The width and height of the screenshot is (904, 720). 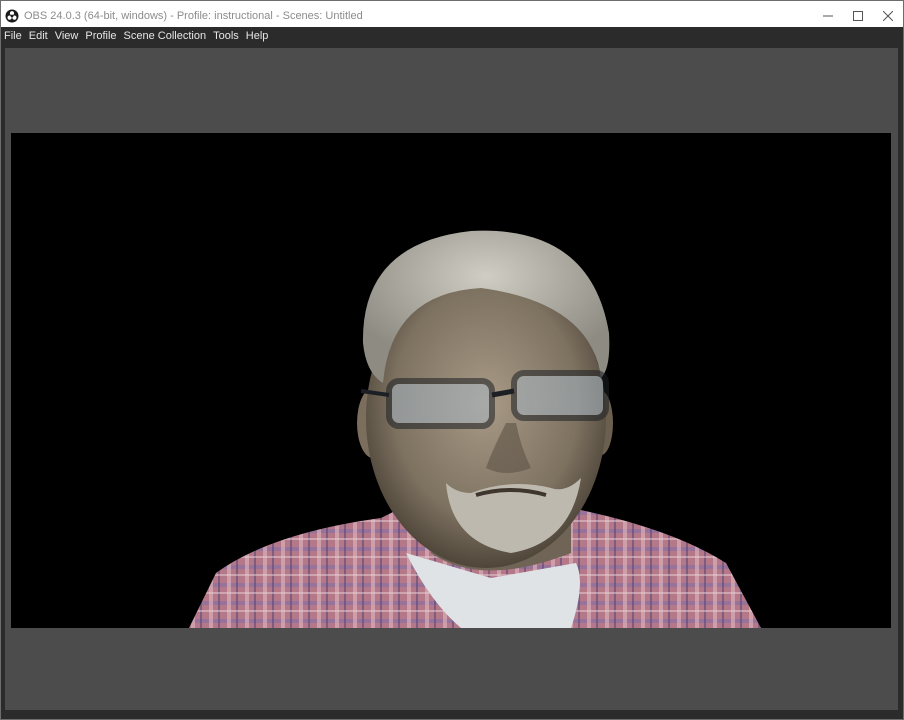 I want to click on menu-tools: Tools, so click(x=226, y=36).